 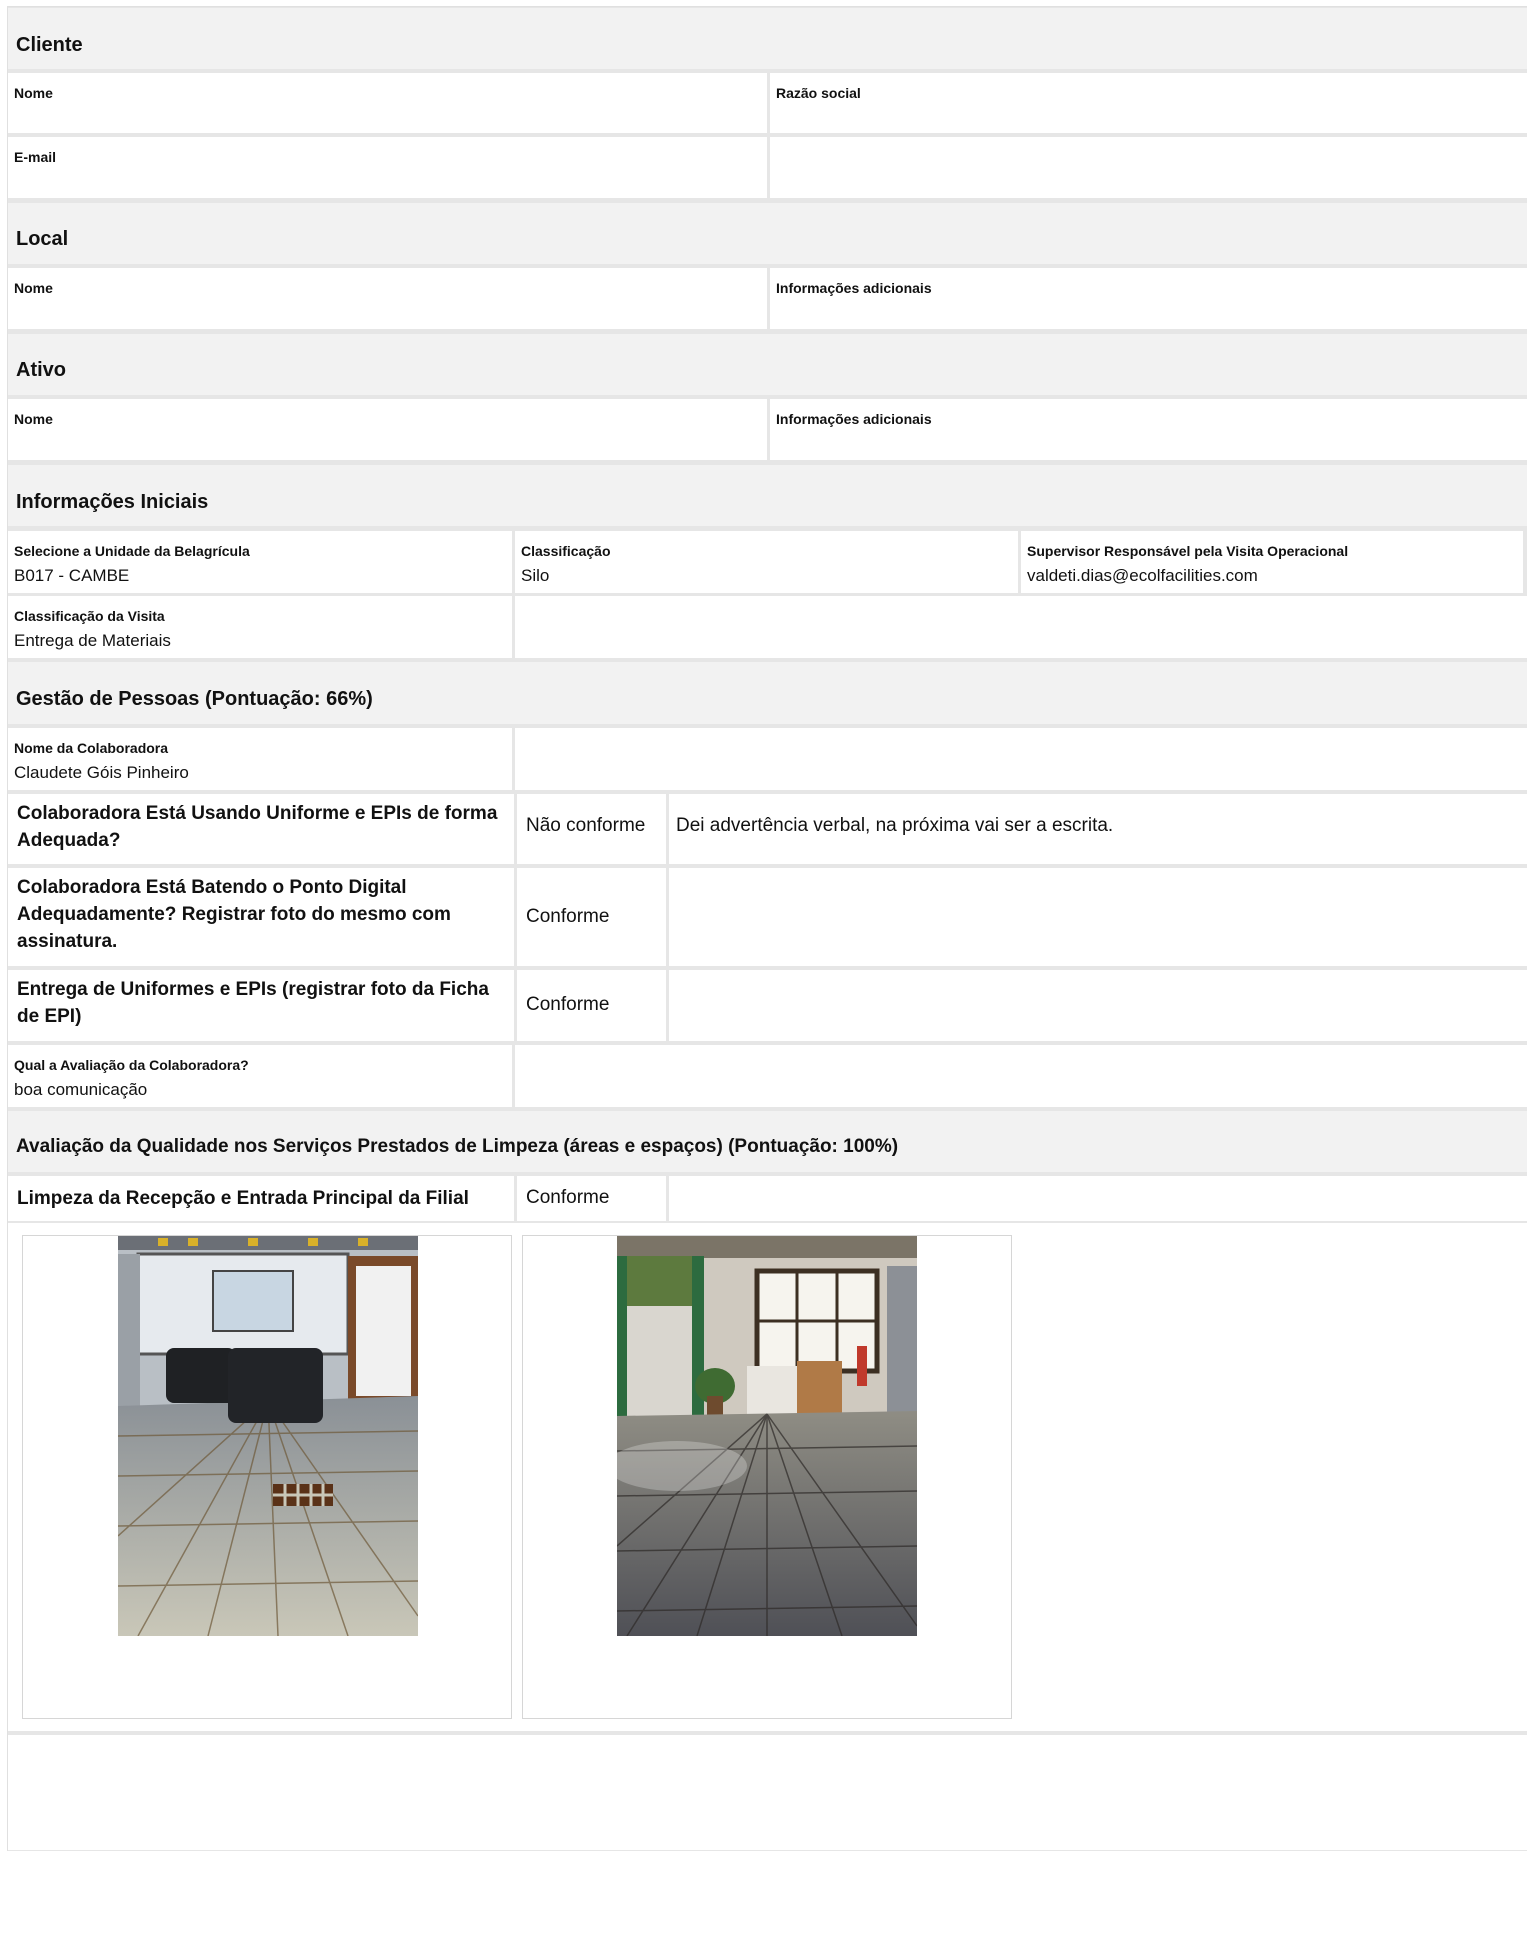 What do you see at coordinates (818, 93) in the screenshot?
I see `field-label: Razão social` at bounding box center [818, 93].